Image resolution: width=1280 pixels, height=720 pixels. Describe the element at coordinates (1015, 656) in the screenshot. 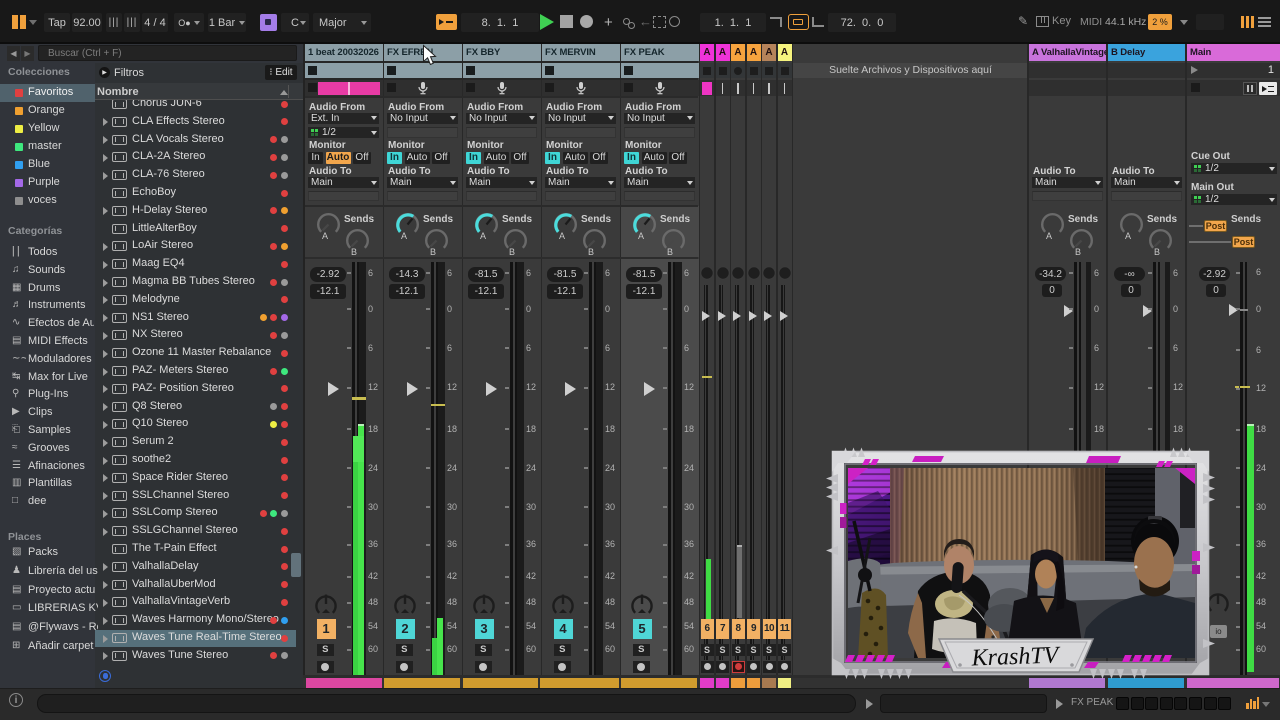

I see `svg-text: KrashTV` at that location.